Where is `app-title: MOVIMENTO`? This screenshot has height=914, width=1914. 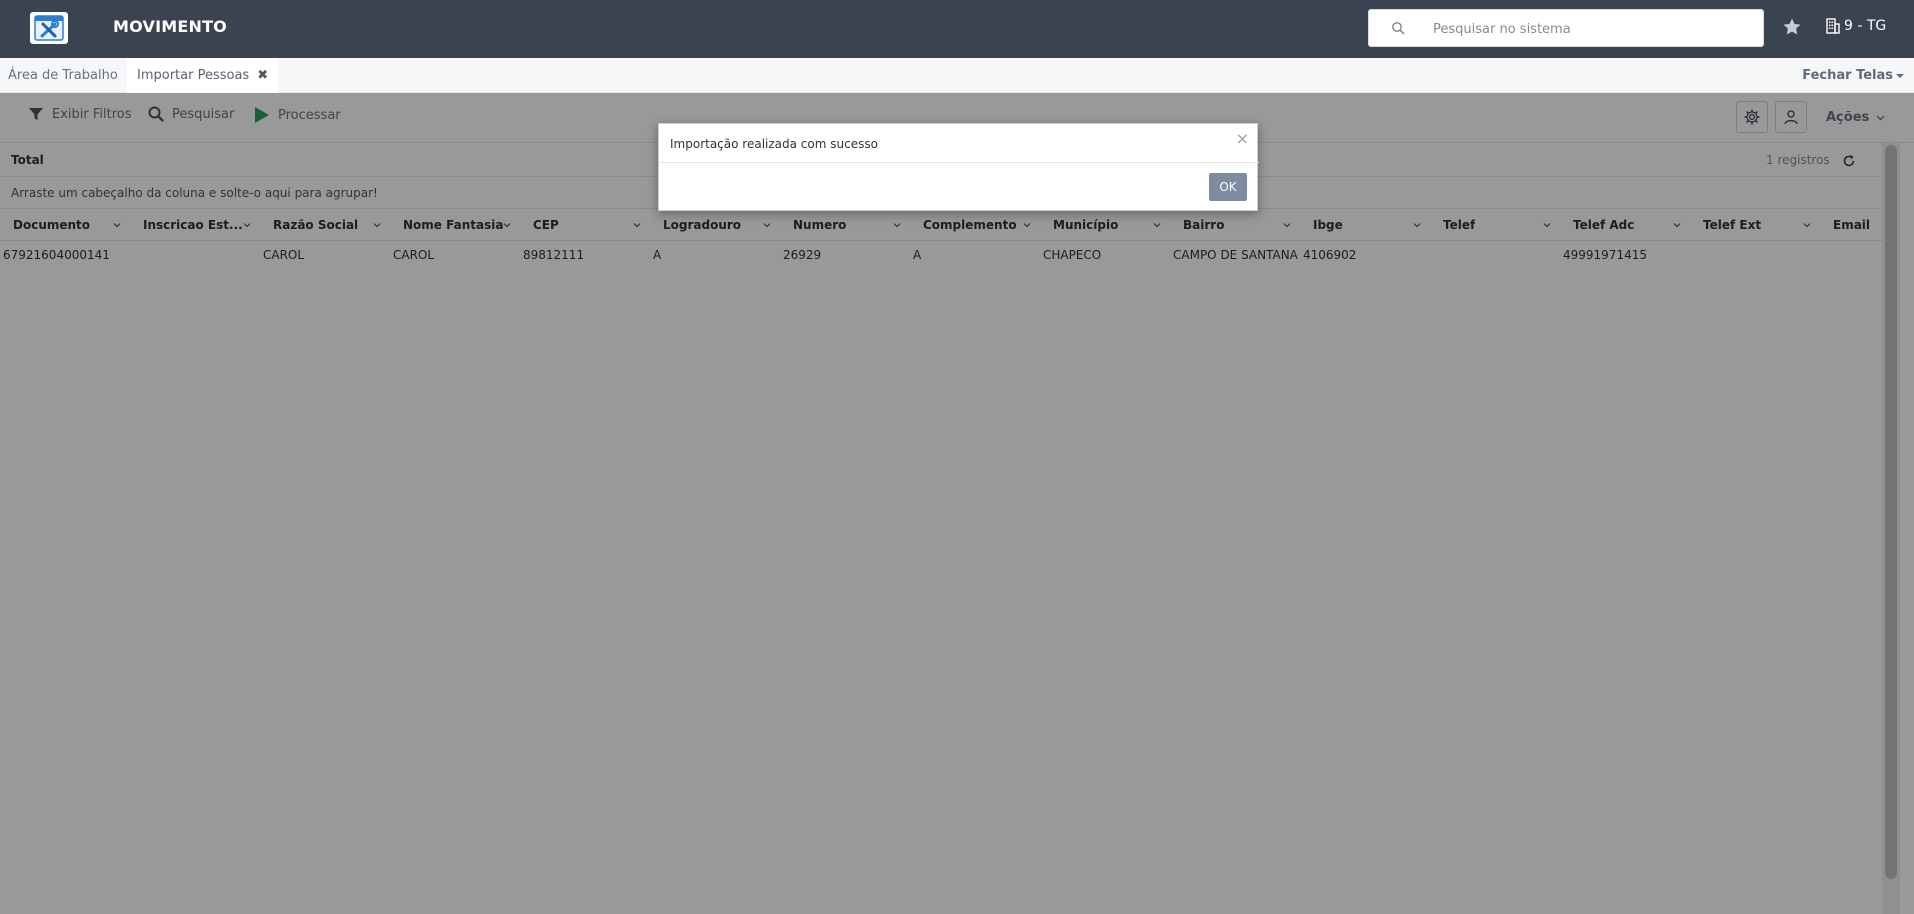 app-title: MOVIMENTO is located at coordinates (170, 26).